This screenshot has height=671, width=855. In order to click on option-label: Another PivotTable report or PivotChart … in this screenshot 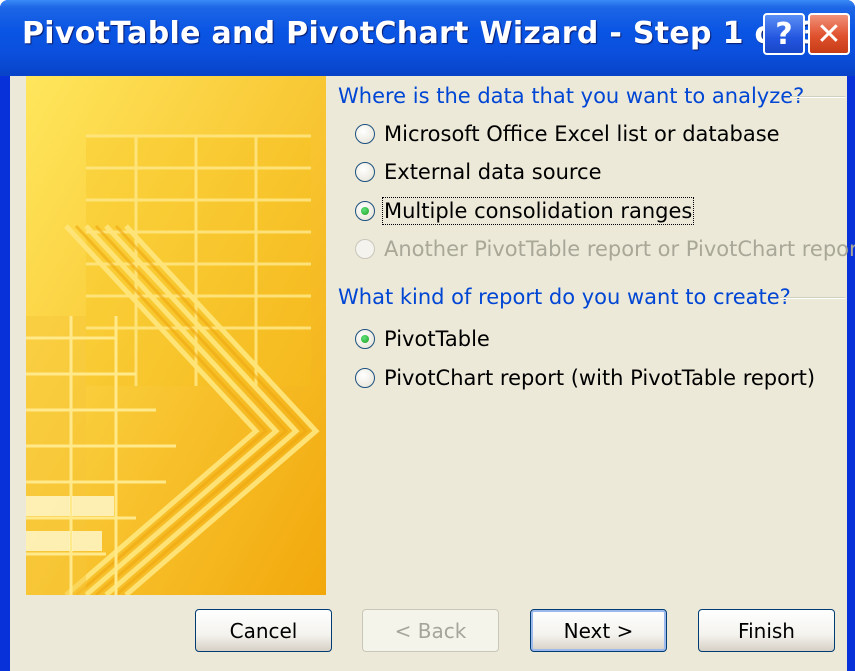, I will do `click(619, 249)`.